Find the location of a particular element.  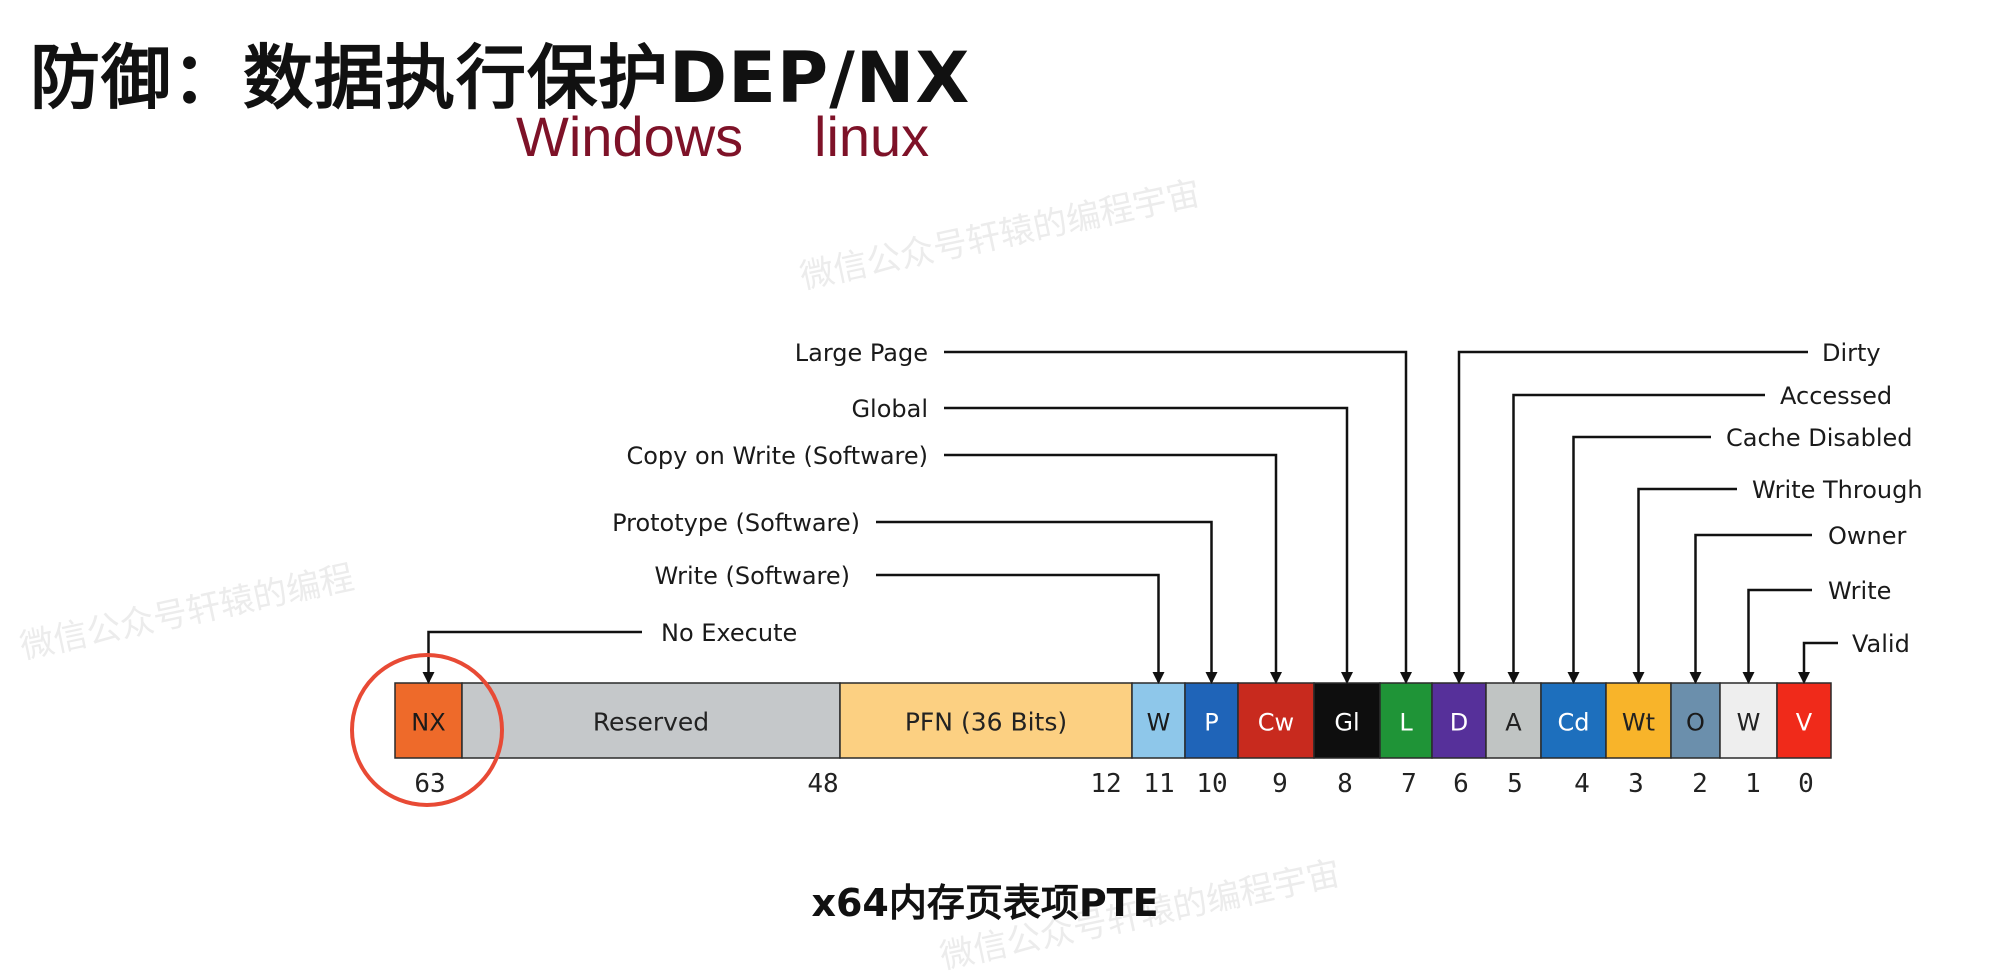

annotation-w11: Write (Software) is located at coordinates (752, 576).